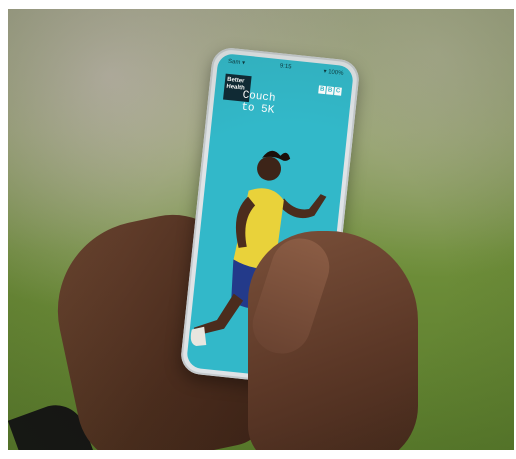 The image size is (516, 459). I want to click on runner-vest, so click(258, 230).